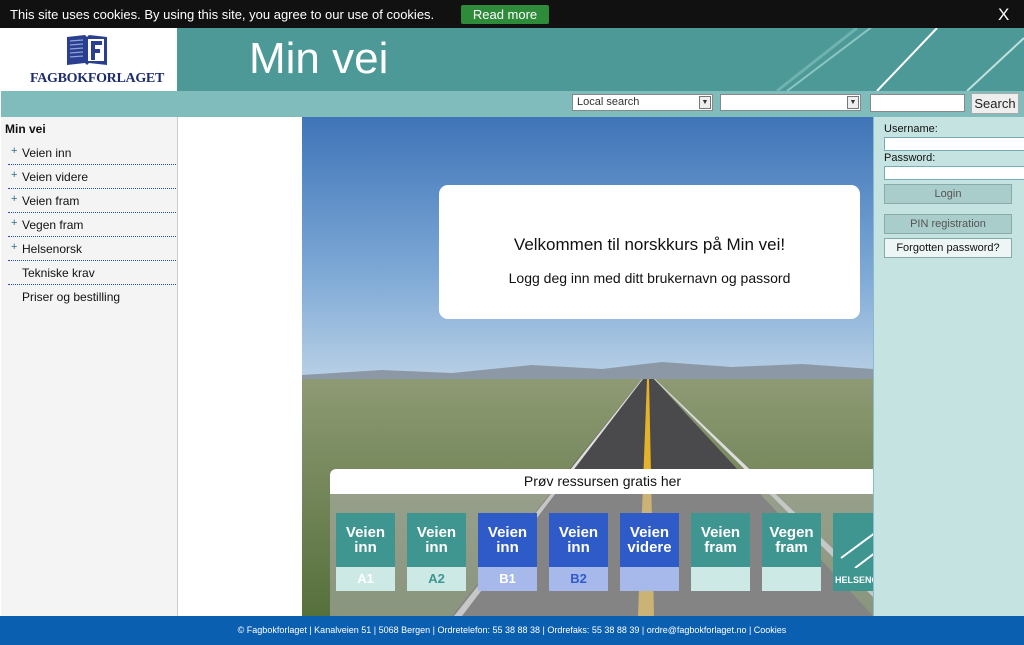 The height and width of the screenshot is (645, 1024). I want to click on header-banner: Min vei, so click(600, 59).